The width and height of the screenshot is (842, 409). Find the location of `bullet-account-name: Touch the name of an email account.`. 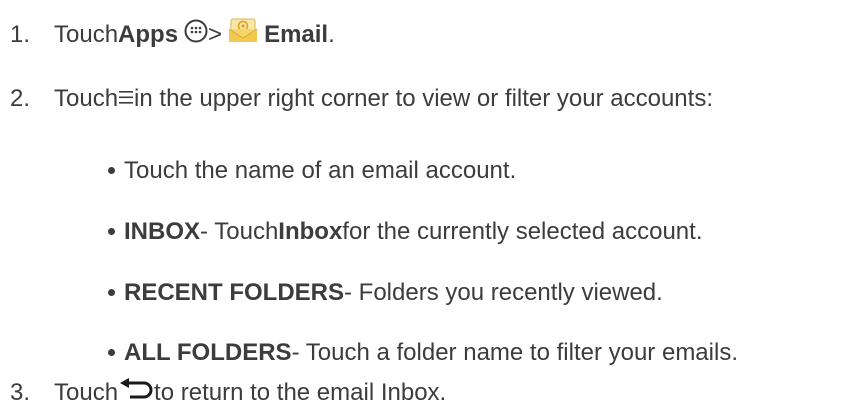

bullet-account-name: Touch the name of an email account. is located at coordinates (320, 171).